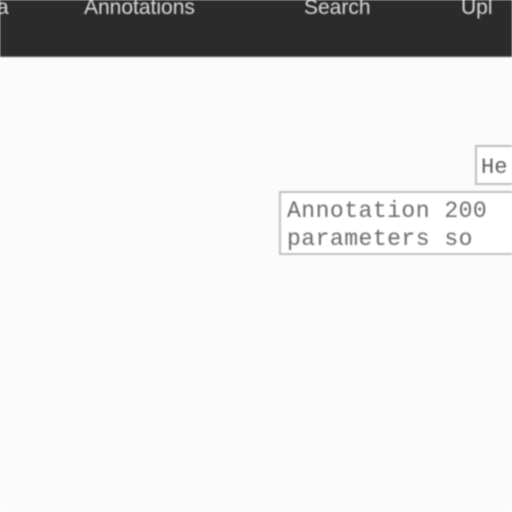 The height and width of the screenshot is (512, 512). What do you see at coordinates (477, 11) in the screenshot?
I see `nav-item-upload: Upl` at bounding box center [477, 11].